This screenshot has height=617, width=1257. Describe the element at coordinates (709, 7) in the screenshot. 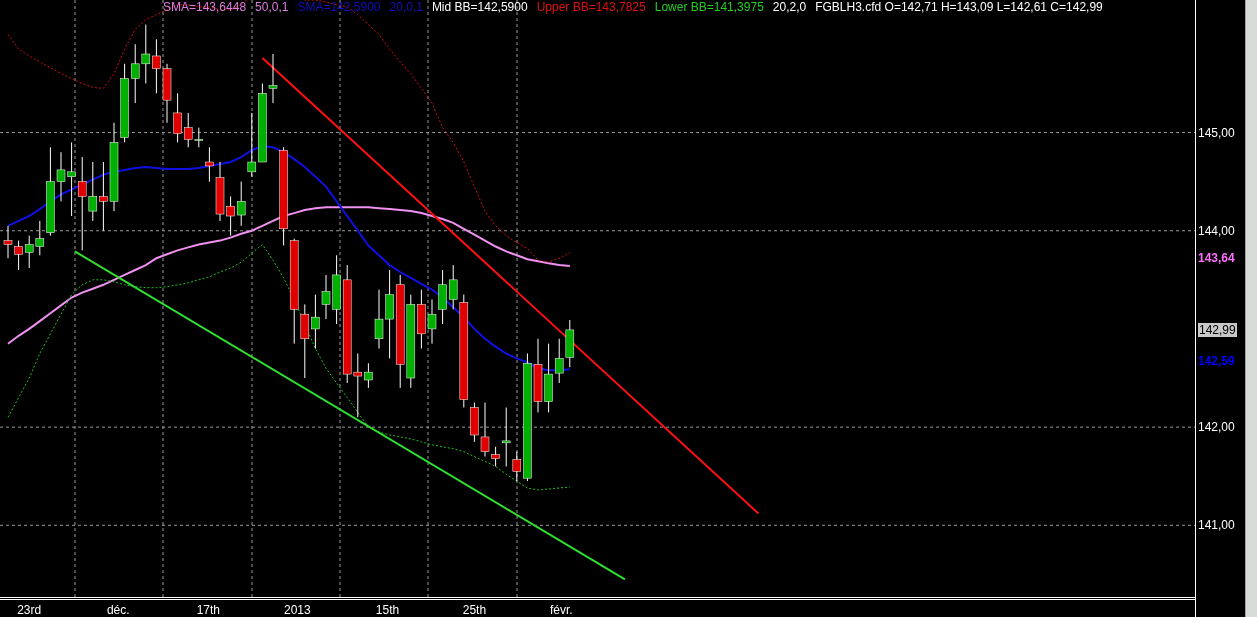

I see `legend-text: Lower BB=141,3975` at that location.